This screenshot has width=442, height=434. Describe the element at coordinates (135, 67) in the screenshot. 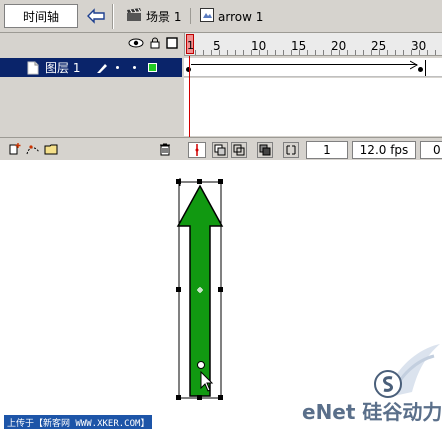

I see `lock-dot-icon` at that location.